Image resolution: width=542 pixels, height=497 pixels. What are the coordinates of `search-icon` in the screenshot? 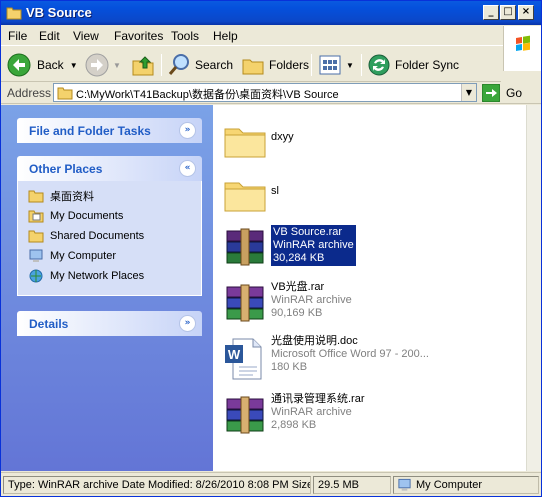 It's located at (178, 64).